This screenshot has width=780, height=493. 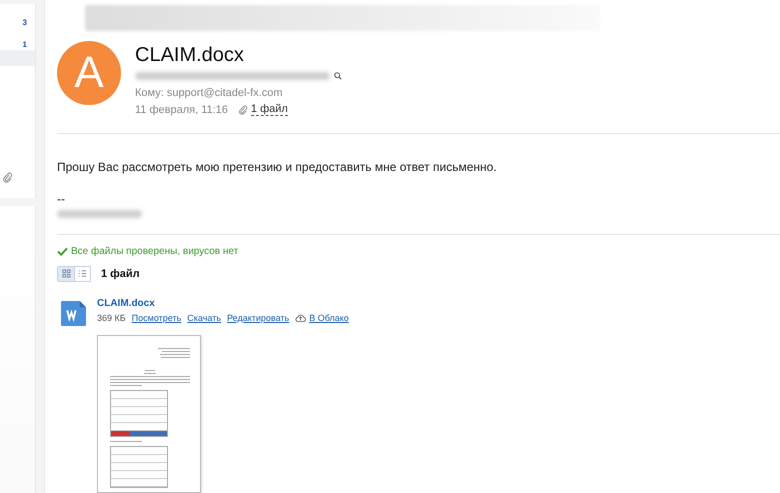 What do you see at coordinates (154, 251) in the screenshot?
I see `virus-check-status: Все файлы проверены, вирусов нет` at bounding box center [154, 251].